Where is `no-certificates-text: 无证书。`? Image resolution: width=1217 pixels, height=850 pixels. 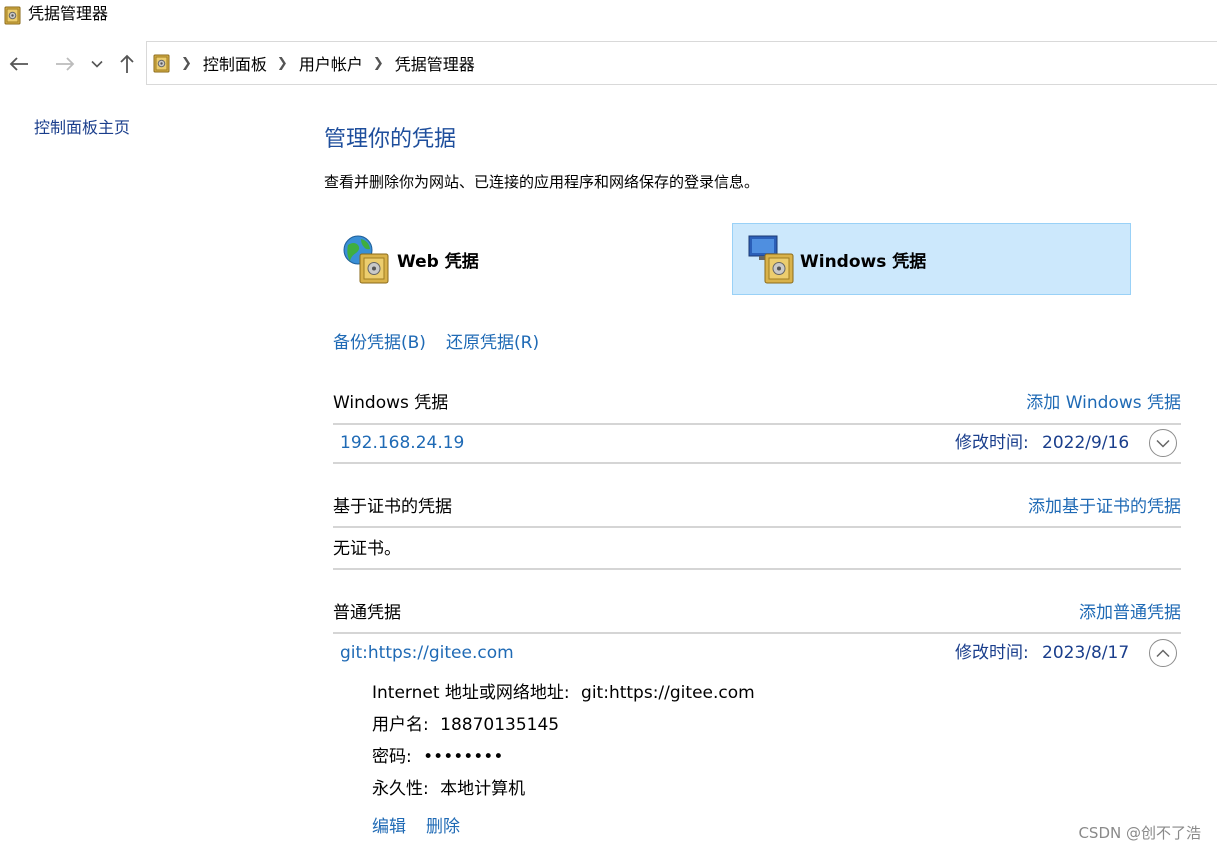
no-certificates-text: 无证书。 is located at coordinates (367, 549).